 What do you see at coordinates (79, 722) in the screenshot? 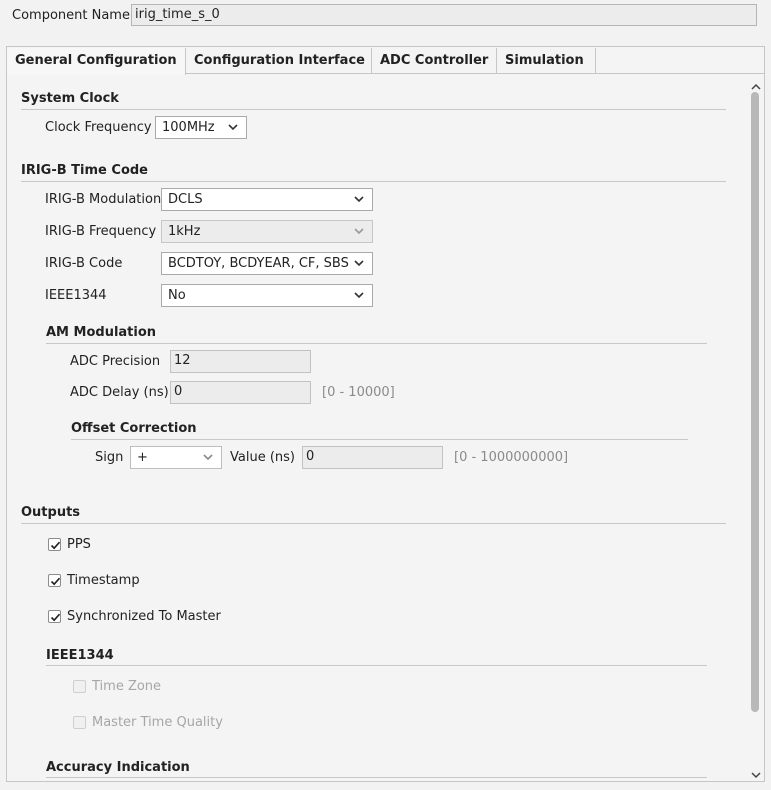
I see `master-time-quality-checkbox` at bounding box center [79, 722].